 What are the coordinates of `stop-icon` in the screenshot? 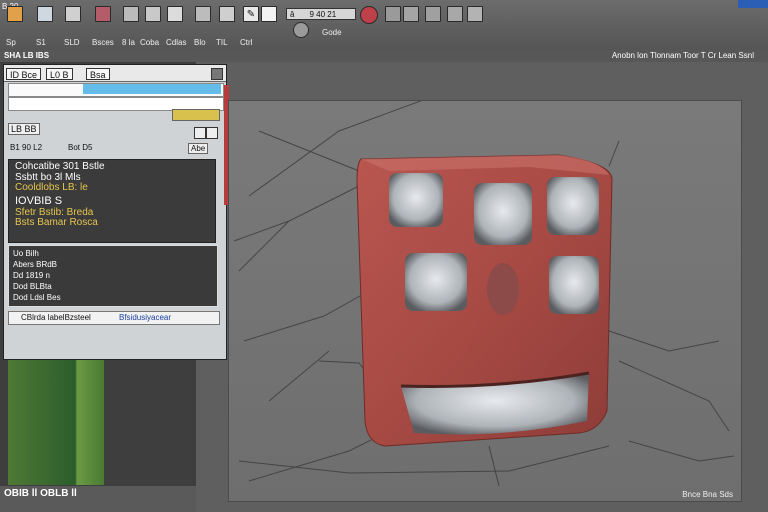 It's located at (393, 14).